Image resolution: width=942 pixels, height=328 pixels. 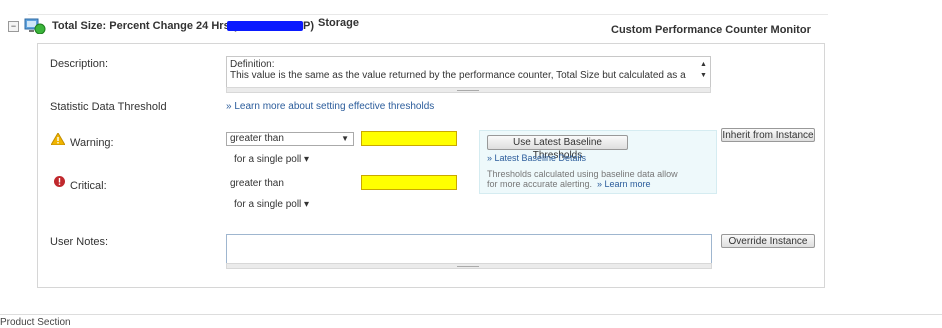 I want to click on user-notes-textarea, so click(x=469, y=249).